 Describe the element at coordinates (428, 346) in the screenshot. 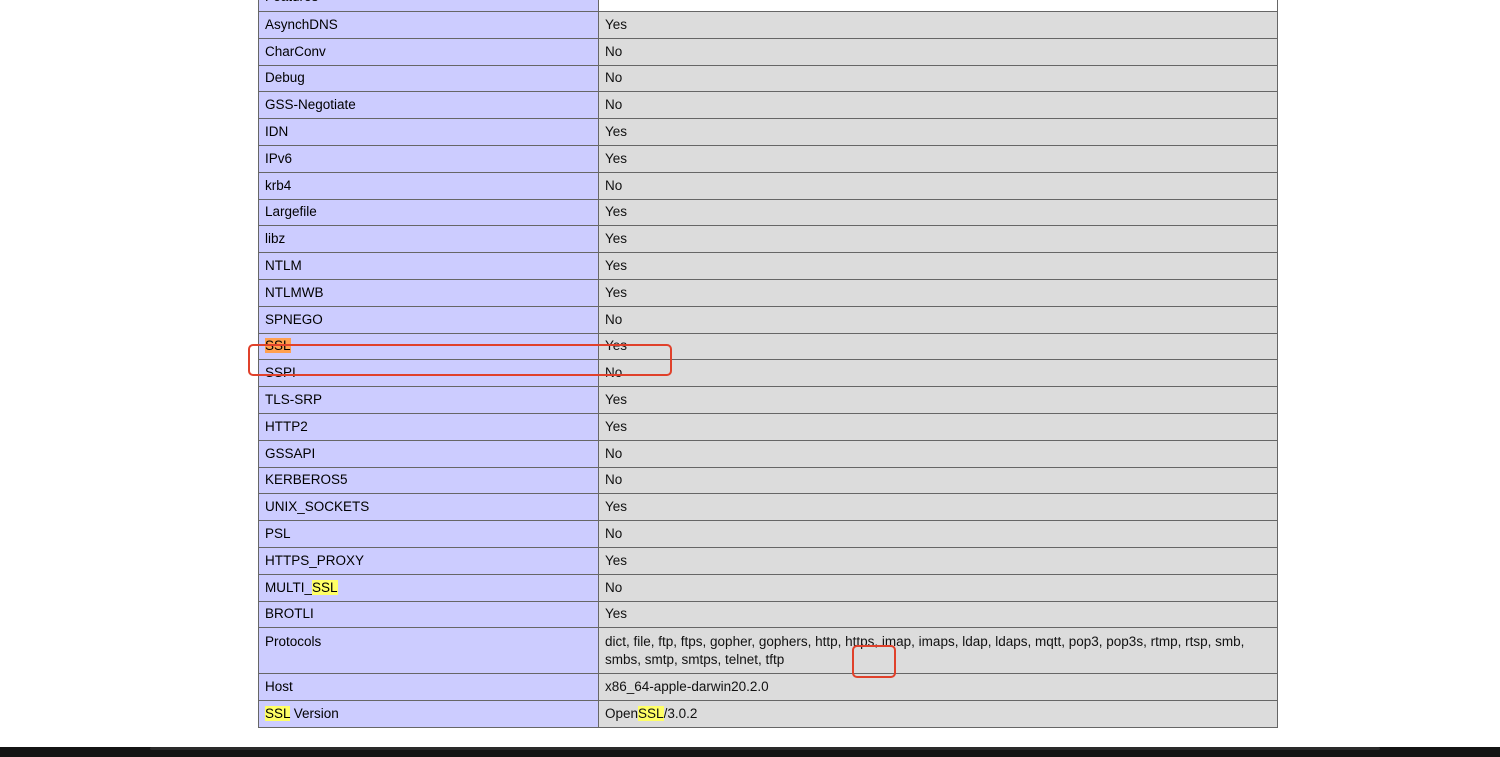

I see `feature-name: SSL` at that location.